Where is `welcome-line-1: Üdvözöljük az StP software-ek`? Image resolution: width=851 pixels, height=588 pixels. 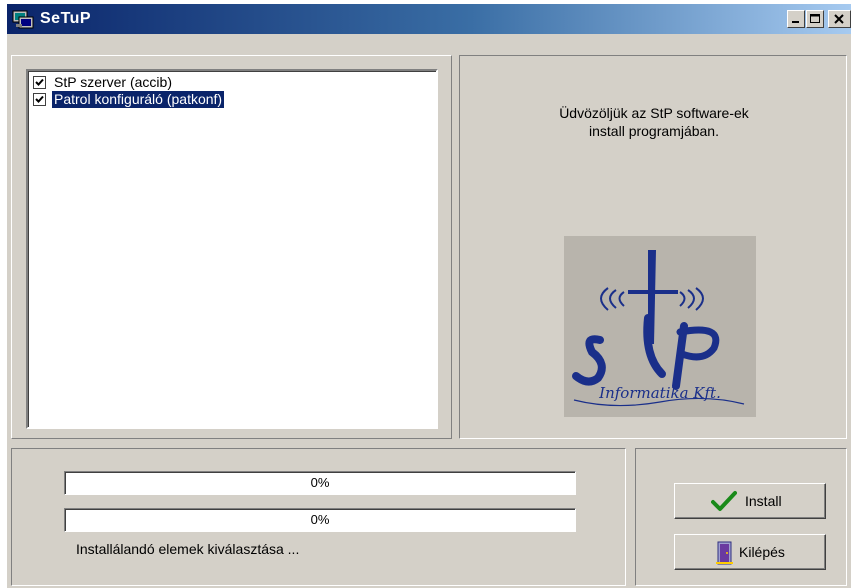
welcome-line-1: Üdvözöljük az StP software-ek is located at coordinates (654, 113).